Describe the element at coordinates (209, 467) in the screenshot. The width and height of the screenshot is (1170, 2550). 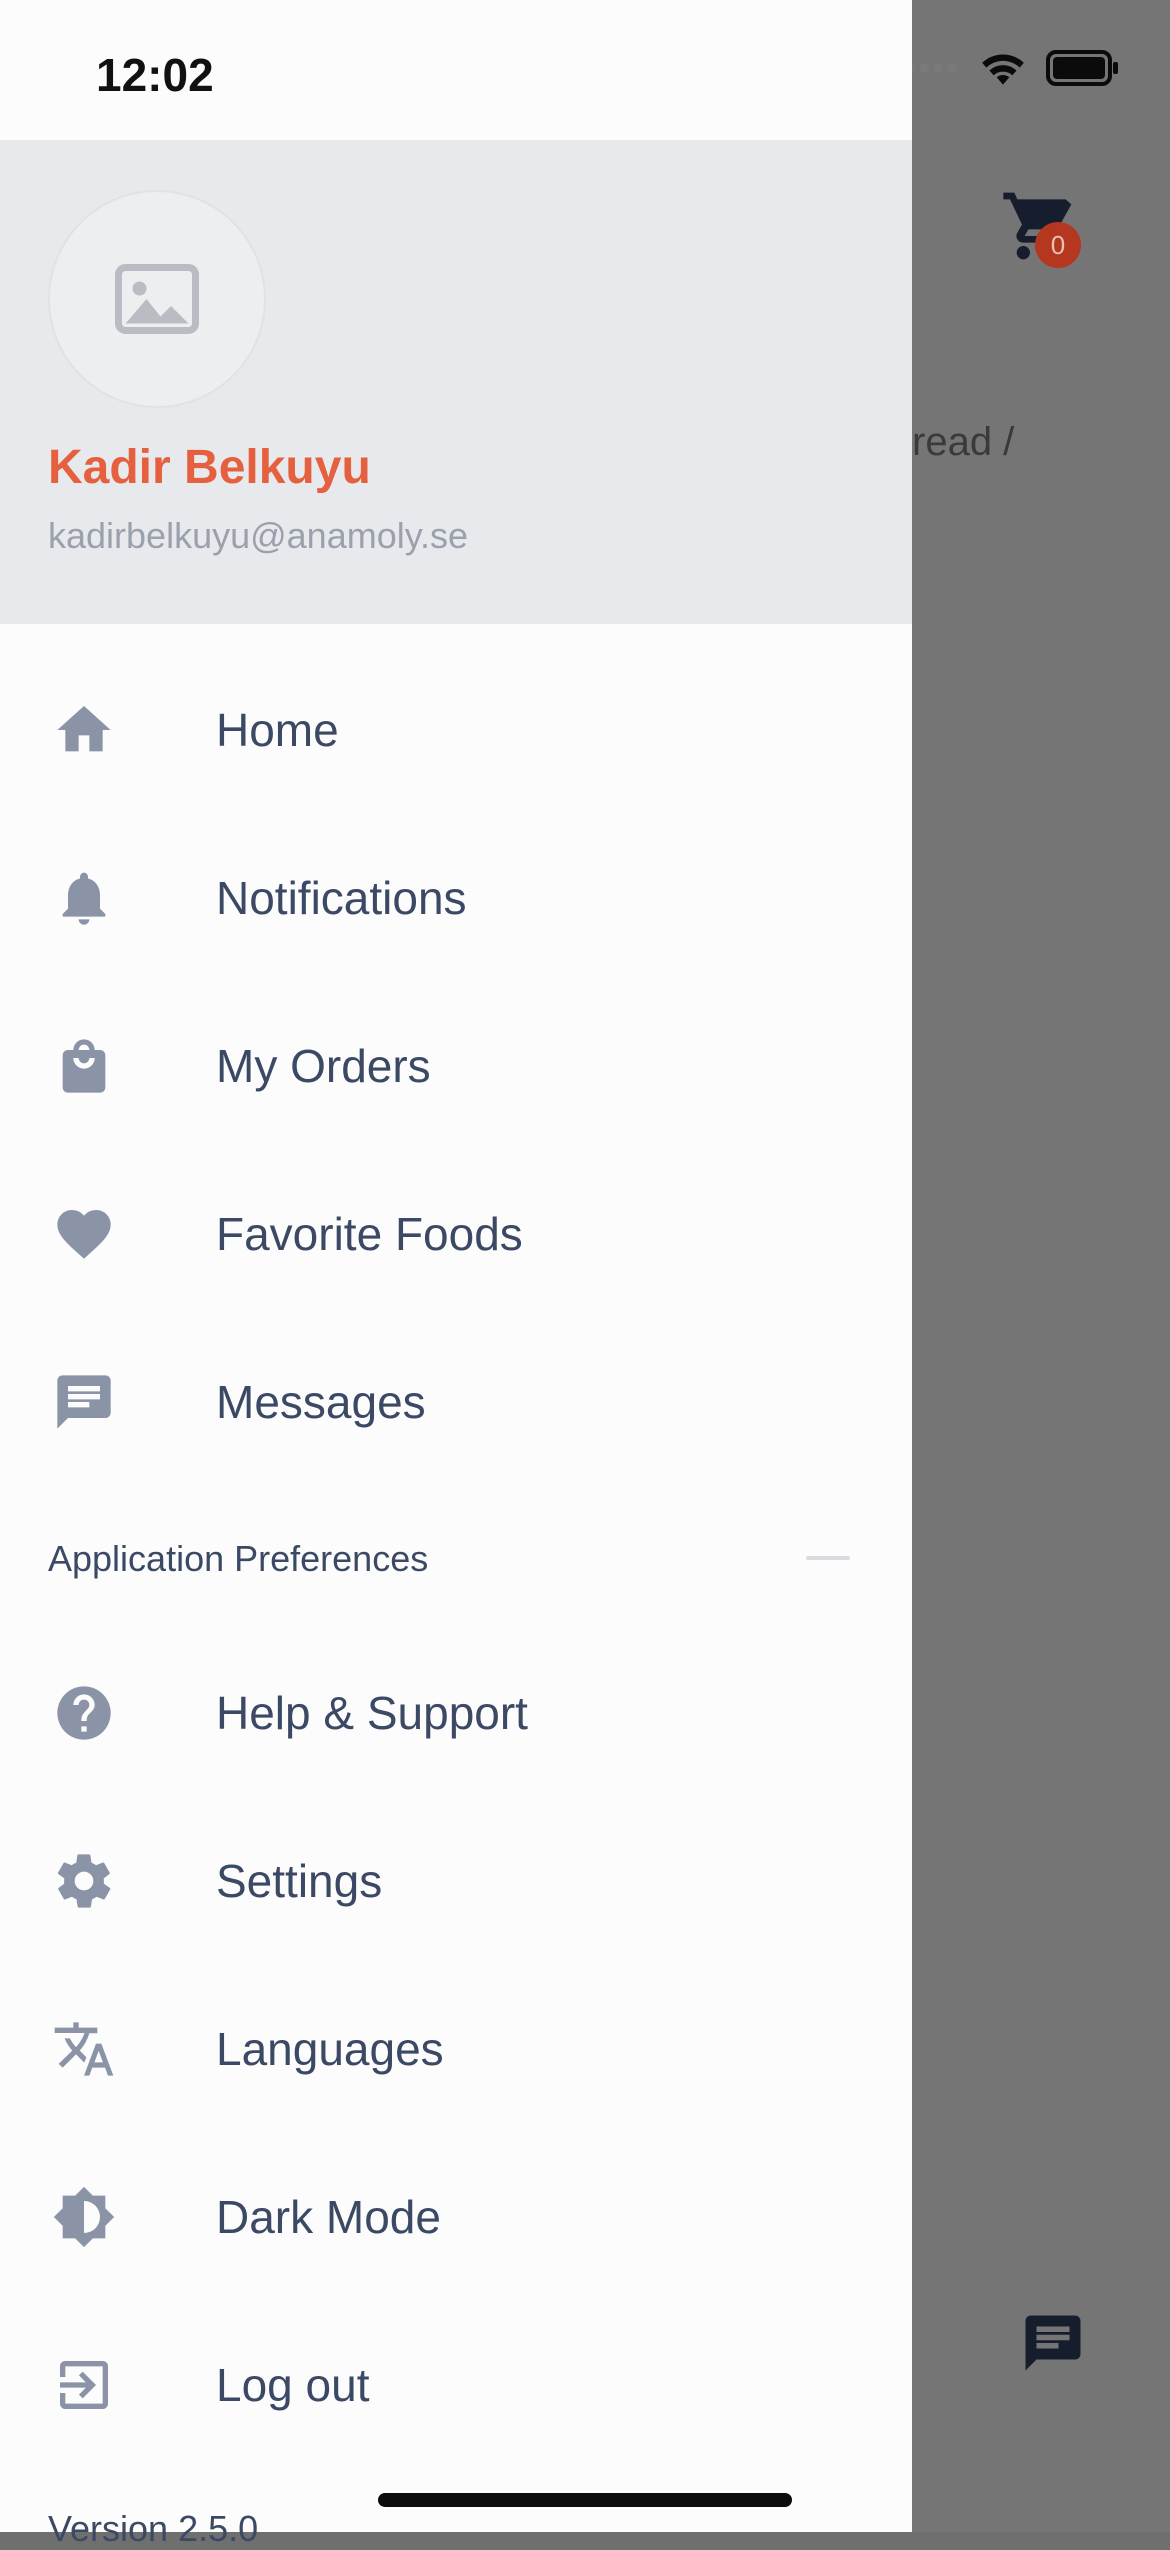
I see `user-name: Kadir Belkuyu` at that location.